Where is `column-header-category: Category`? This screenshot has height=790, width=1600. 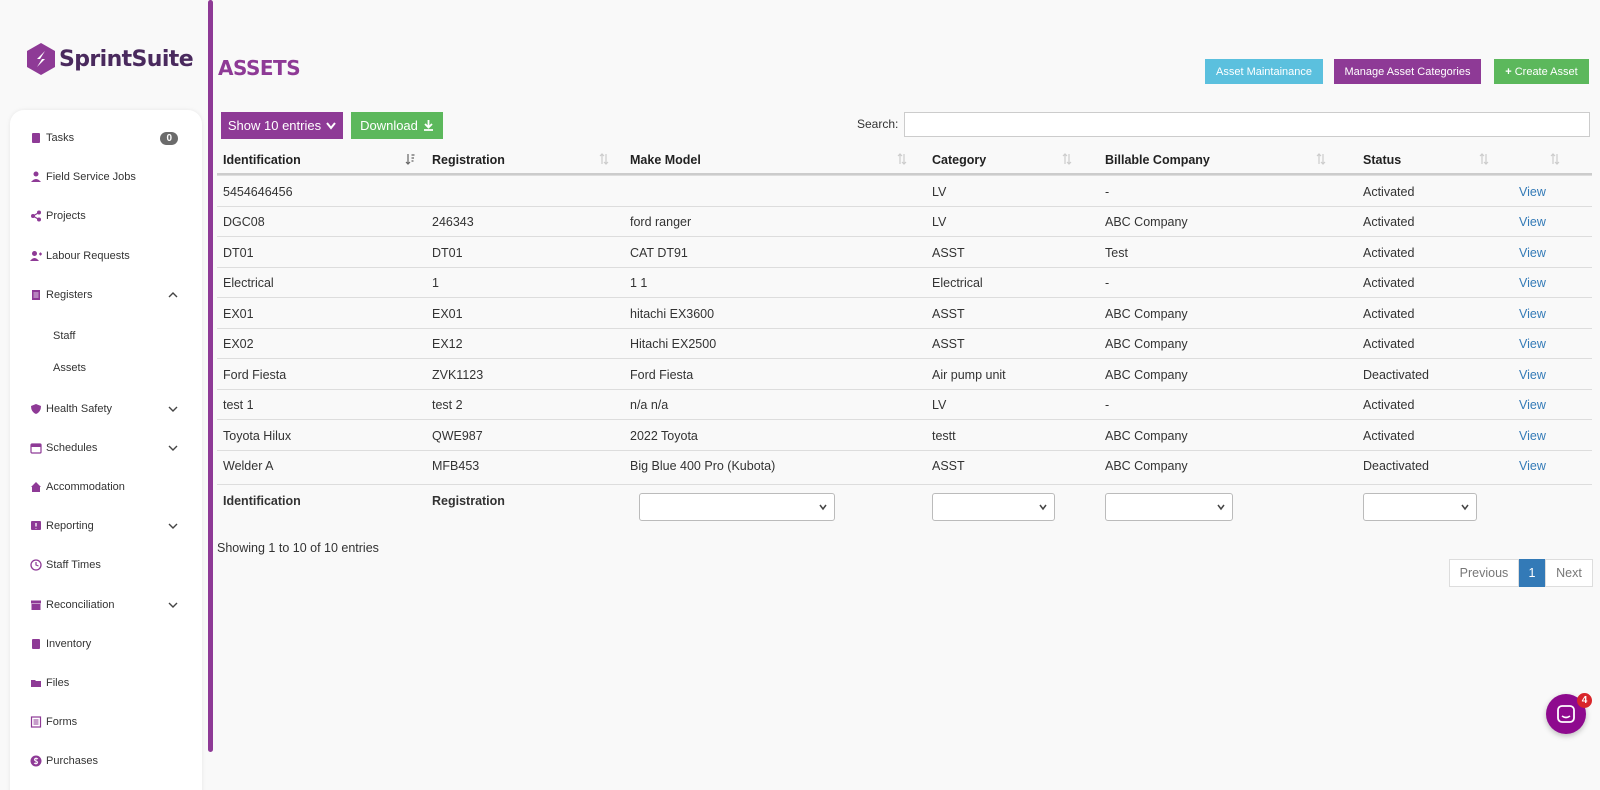
column-header-category: Category is located at coordinates (959, 159).